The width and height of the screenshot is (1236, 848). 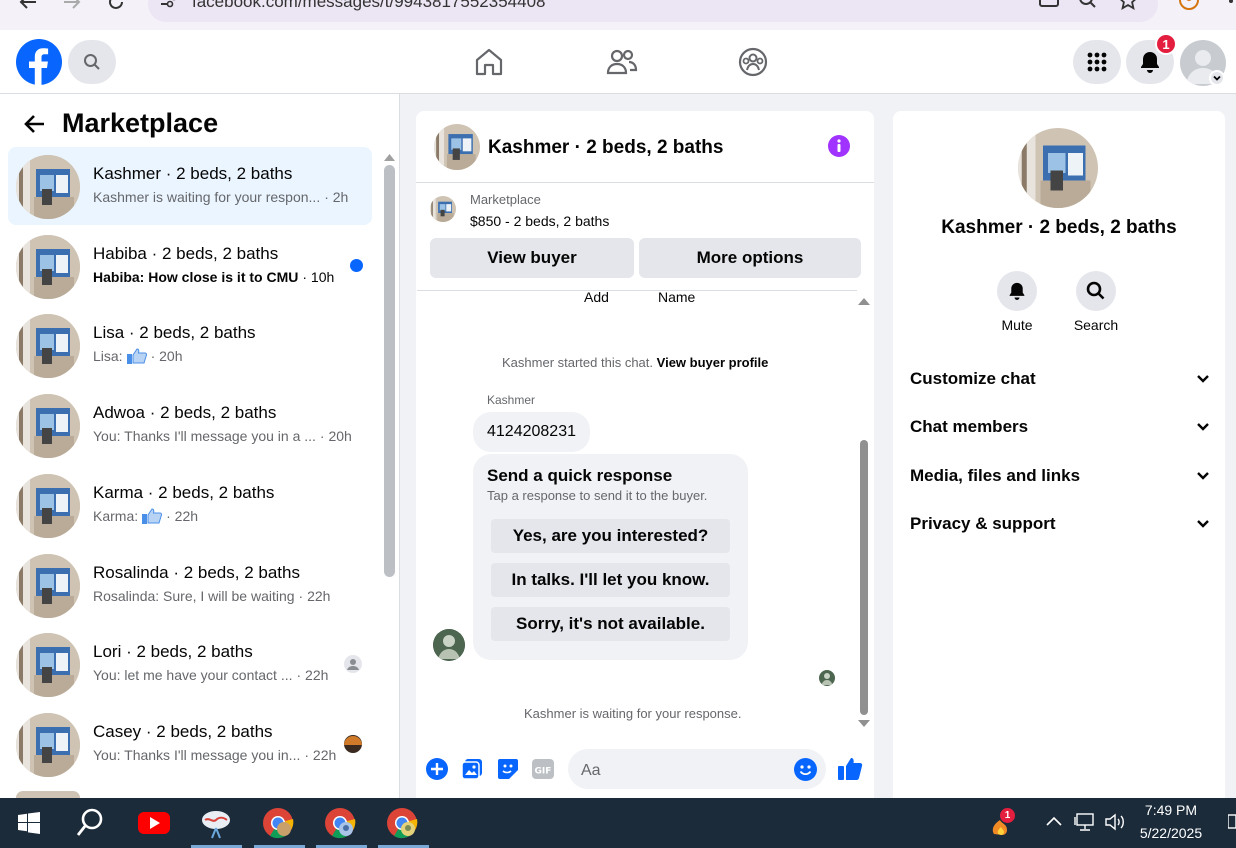 What do you see at coordinates (368, 6) in the screenshot?
I see `url-text: facebook.com/messages/t/9943817552354408` at bounding box center [368, 6].